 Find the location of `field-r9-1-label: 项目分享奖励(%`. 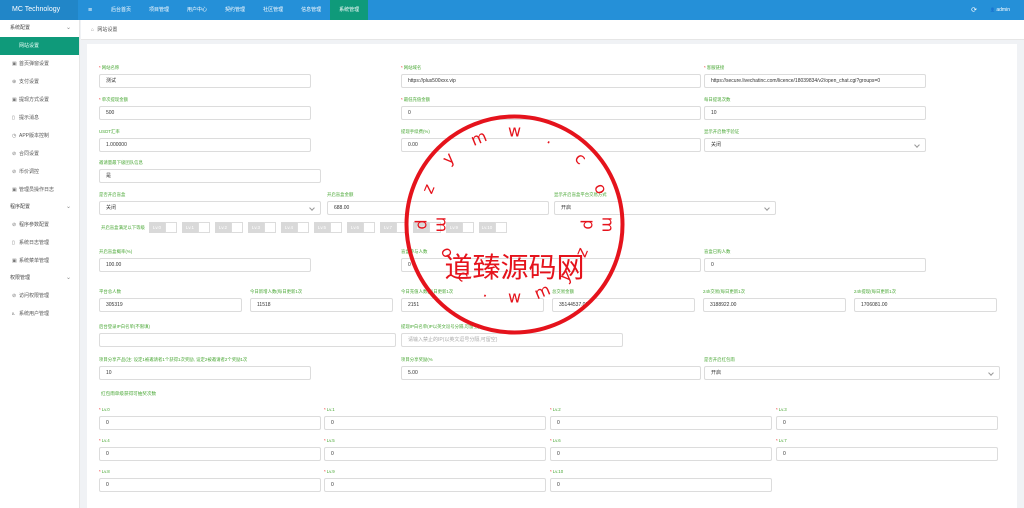

field-r9-1-label: 项目分享奖励(% is located at coordinates (417, 359).